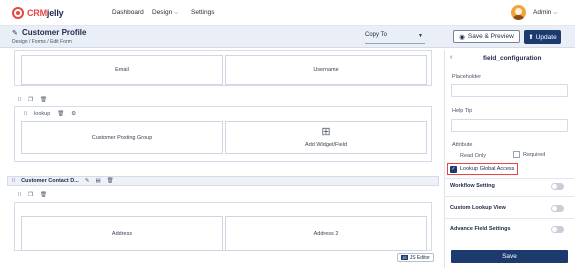 This screenshot has width=575, height=269. I want to click on layout-icon: ▤, so click(97, 181).